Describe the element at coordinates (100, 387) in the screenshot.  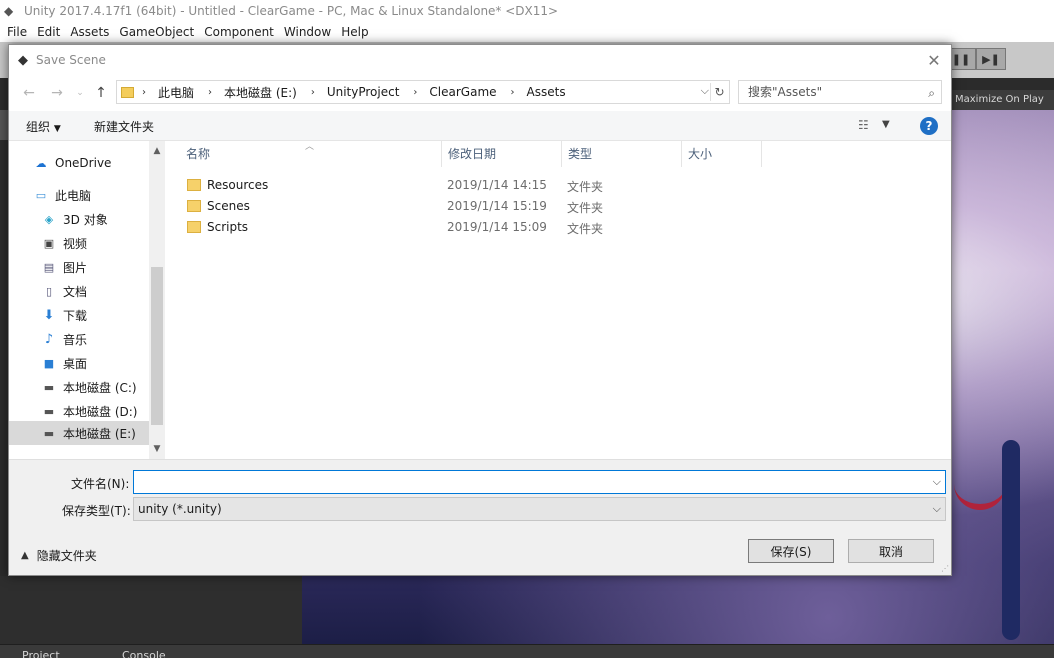
I see `nav-item-label: 本地磁盘 (C:)` at that location.